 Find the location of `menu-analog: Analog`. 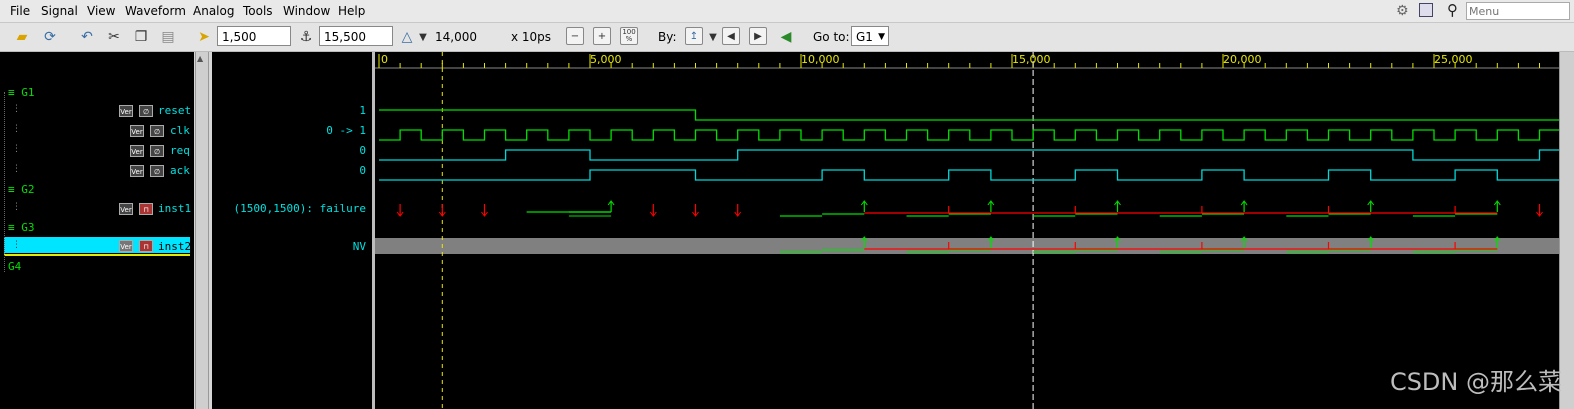

menu-analog: Analog is located at coordinates (213, 11).